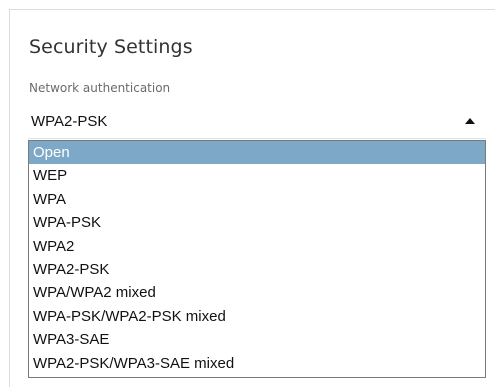 Image resolution: width=495 pixels, height=387 pixels. I want to click on option-wpa: WPA, so click(257, 199).